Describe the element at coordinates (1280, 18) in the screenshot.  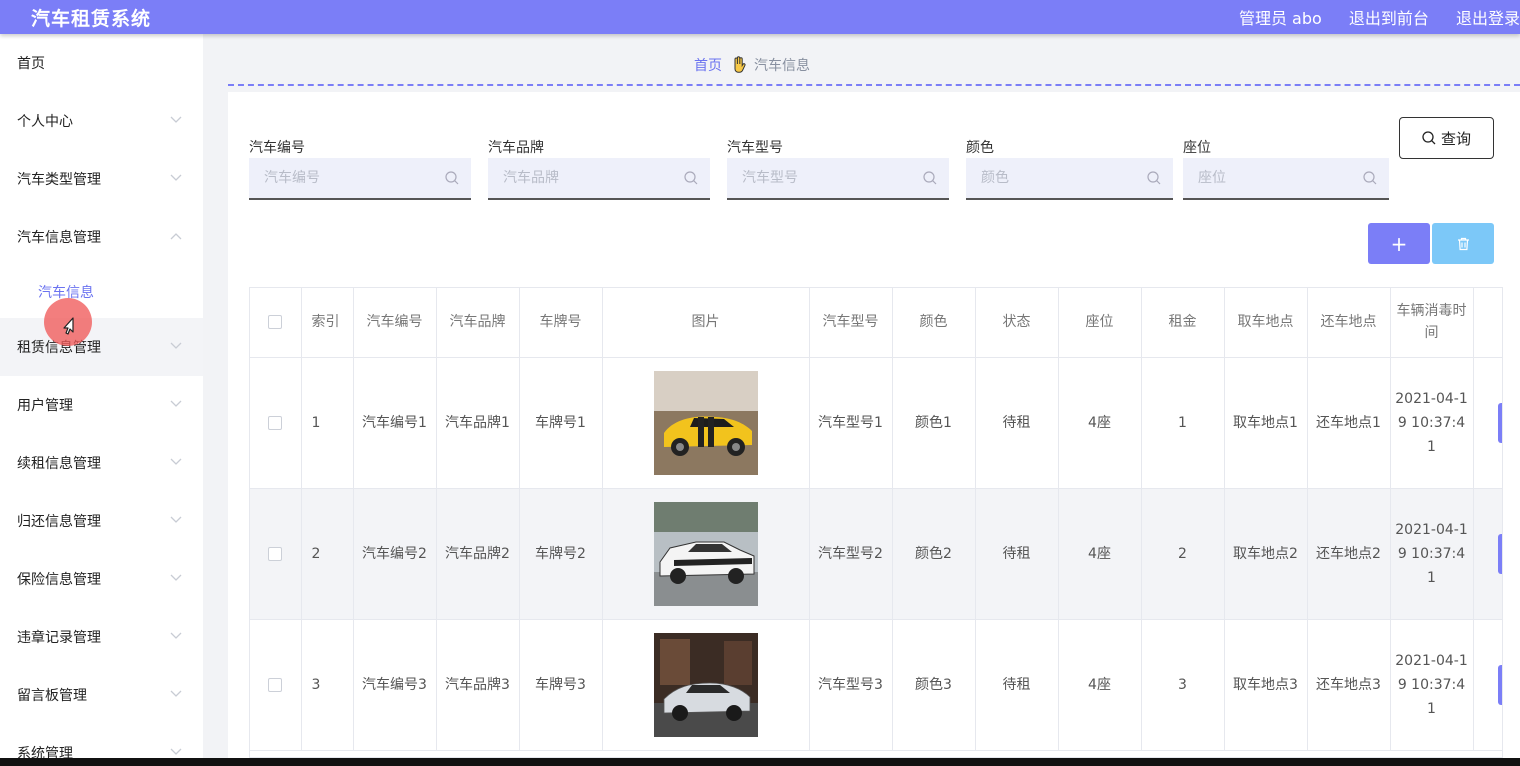
I see `current-user: 管理员 abo` at that location.